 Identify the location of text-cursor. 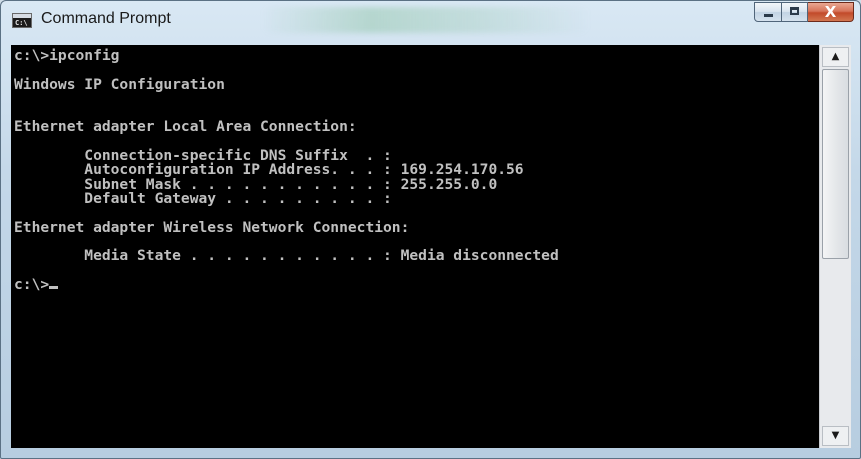
(54, 287).